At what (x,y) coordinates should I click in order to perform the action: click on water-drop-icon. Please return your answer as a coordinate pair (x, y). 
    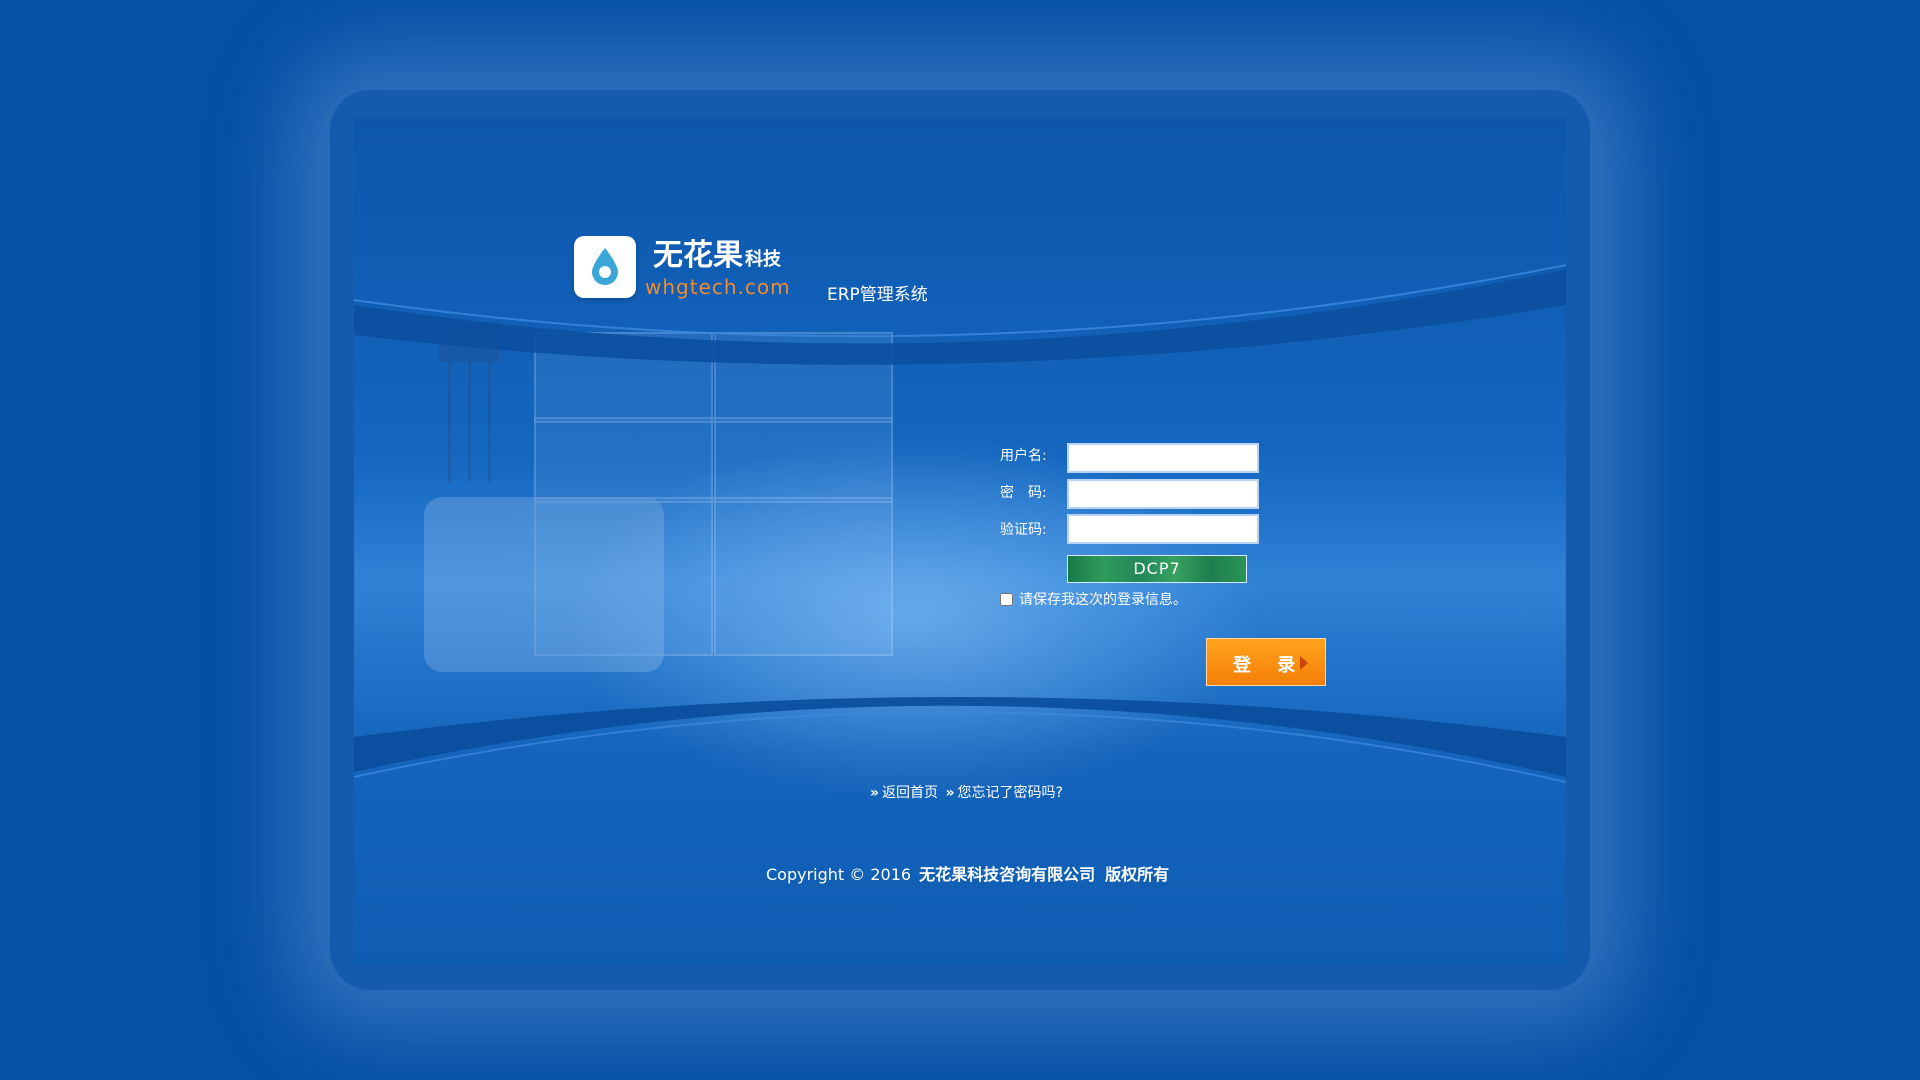
    Looking at the image, I should click on (605, 266).